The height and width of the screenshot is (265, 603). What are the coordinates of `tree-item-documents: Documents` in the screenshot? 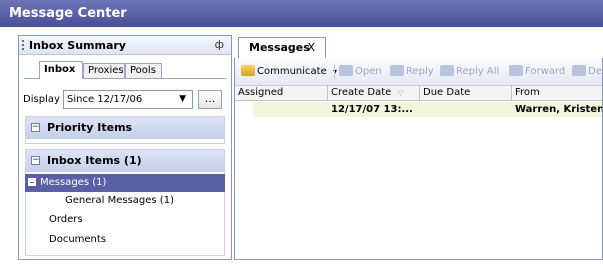 It's located at (125, 240).